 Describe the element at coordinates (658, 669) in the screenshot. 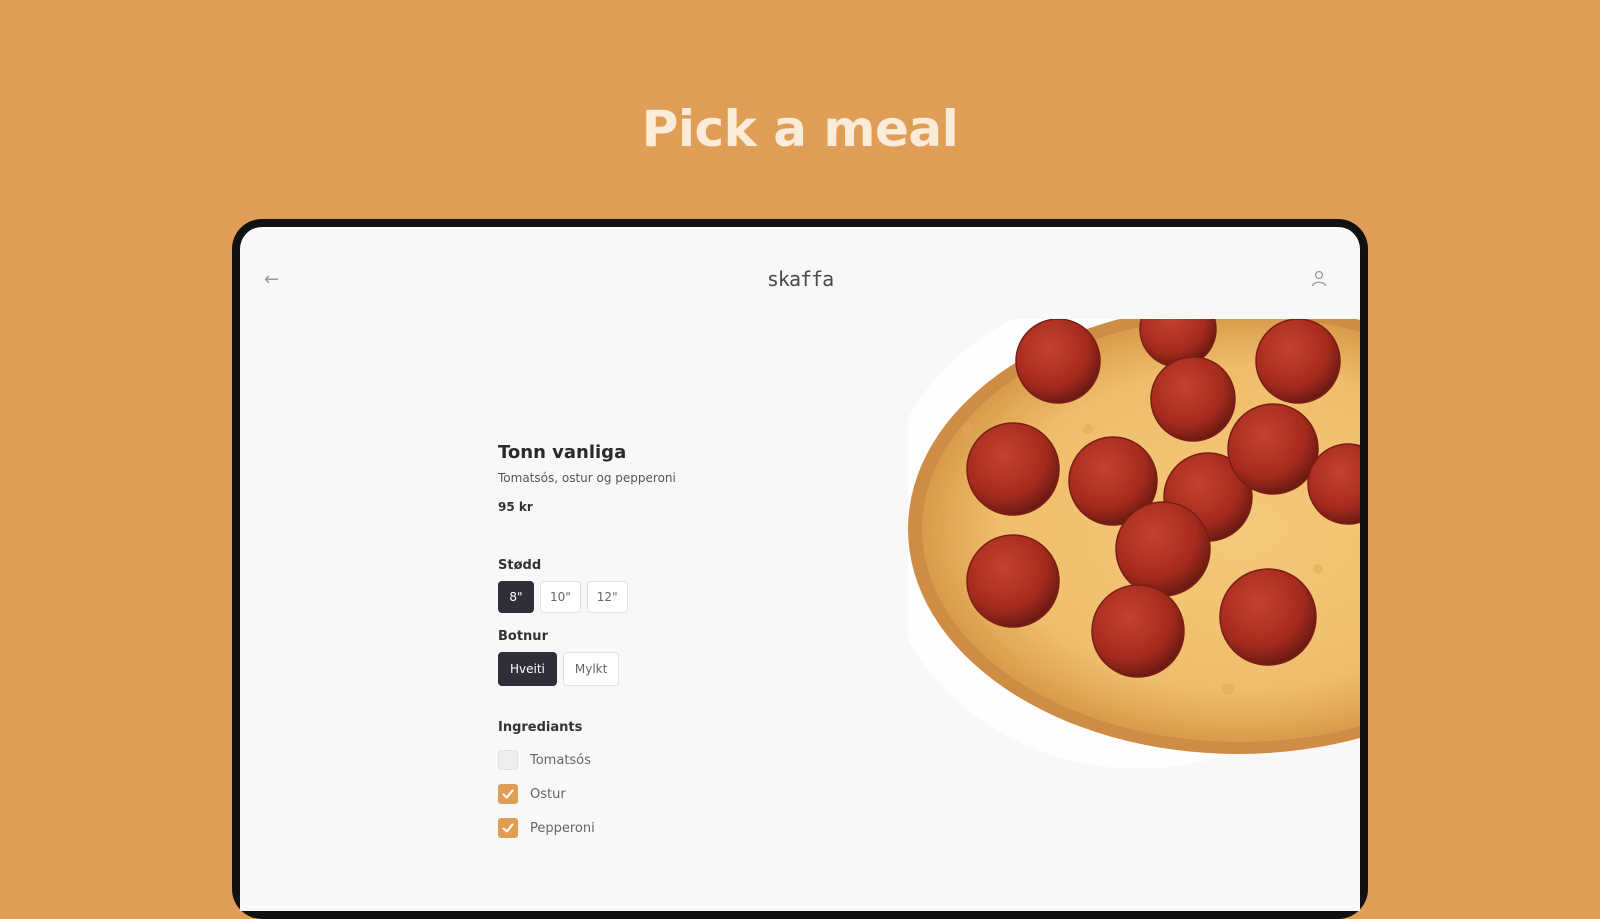

I see `crust-options: Hveiti Mylkt` at that location.